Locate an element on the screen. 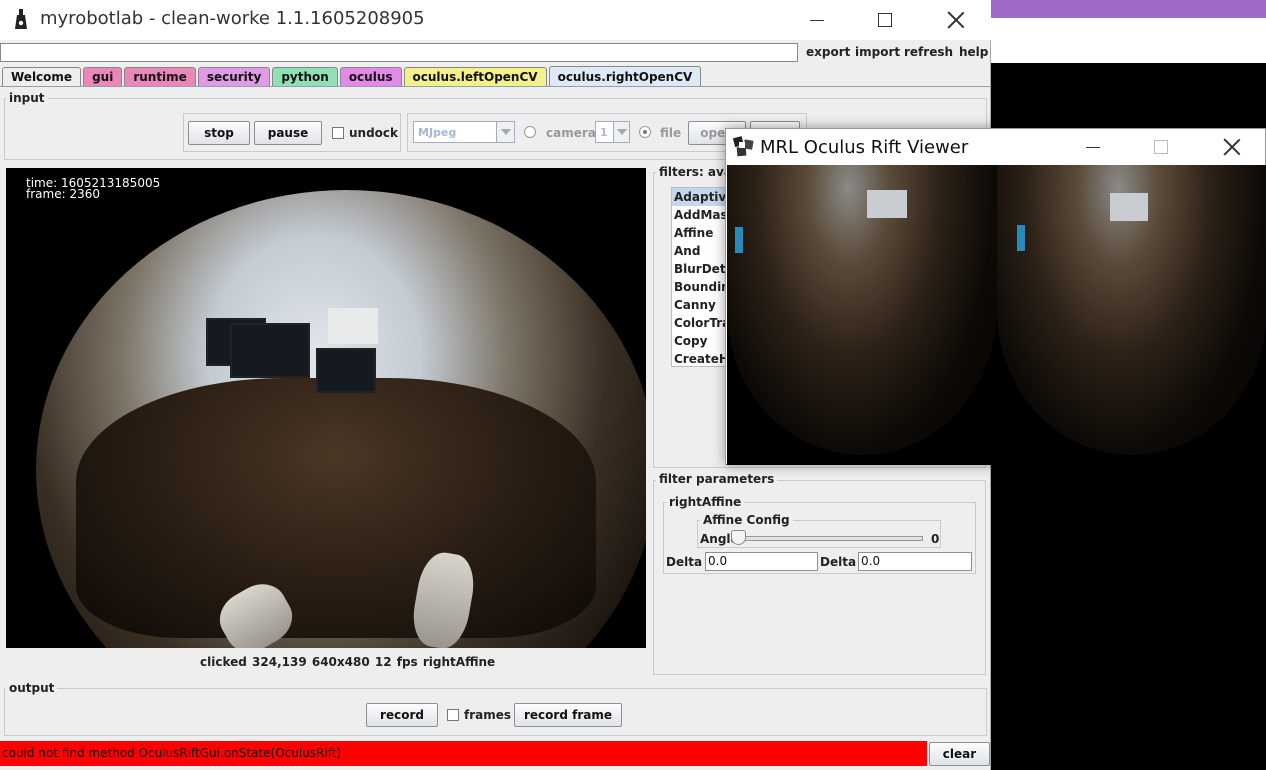  grabber-select-value: MJpeg is located at coordinates (437, 132).